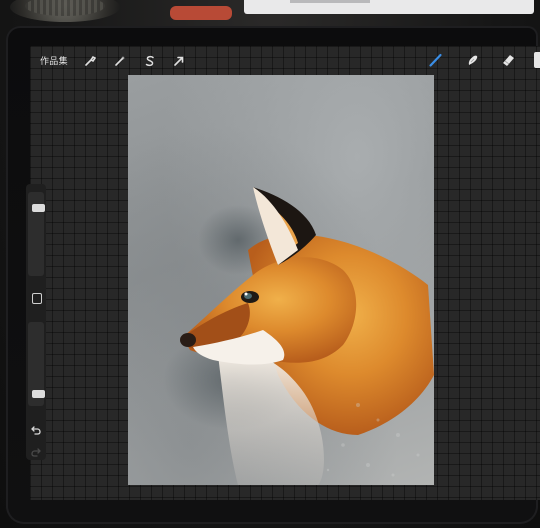 Image resolution: width=540 pixels, height=528 pixels. Describe the element at coordinates (36, 364) in the screenshot. I see `opacity-slider` at that location.